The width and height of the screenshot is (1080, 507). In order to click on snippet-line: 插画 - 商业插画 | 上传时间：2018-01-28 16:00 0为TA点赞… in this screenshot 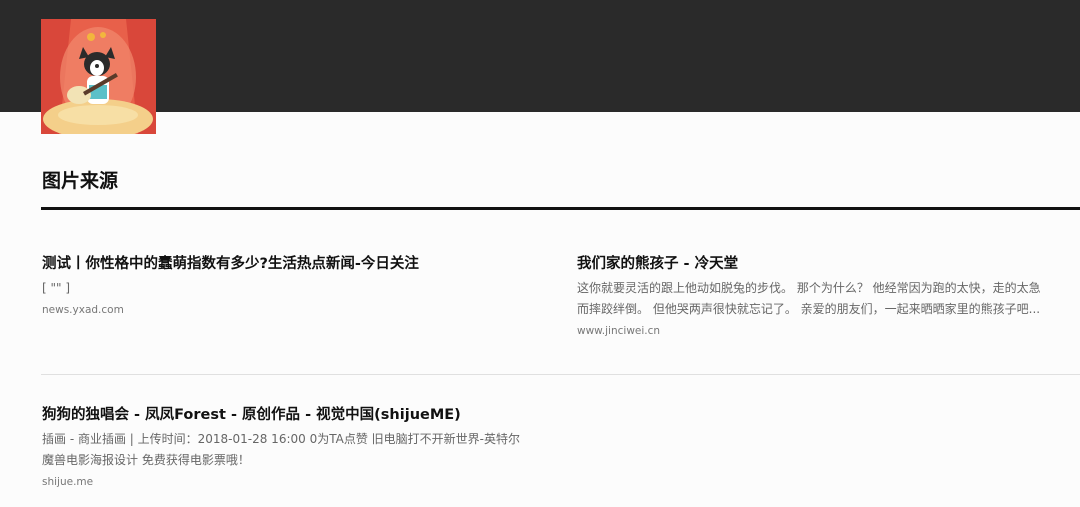, I will do `click(281, 439)`.